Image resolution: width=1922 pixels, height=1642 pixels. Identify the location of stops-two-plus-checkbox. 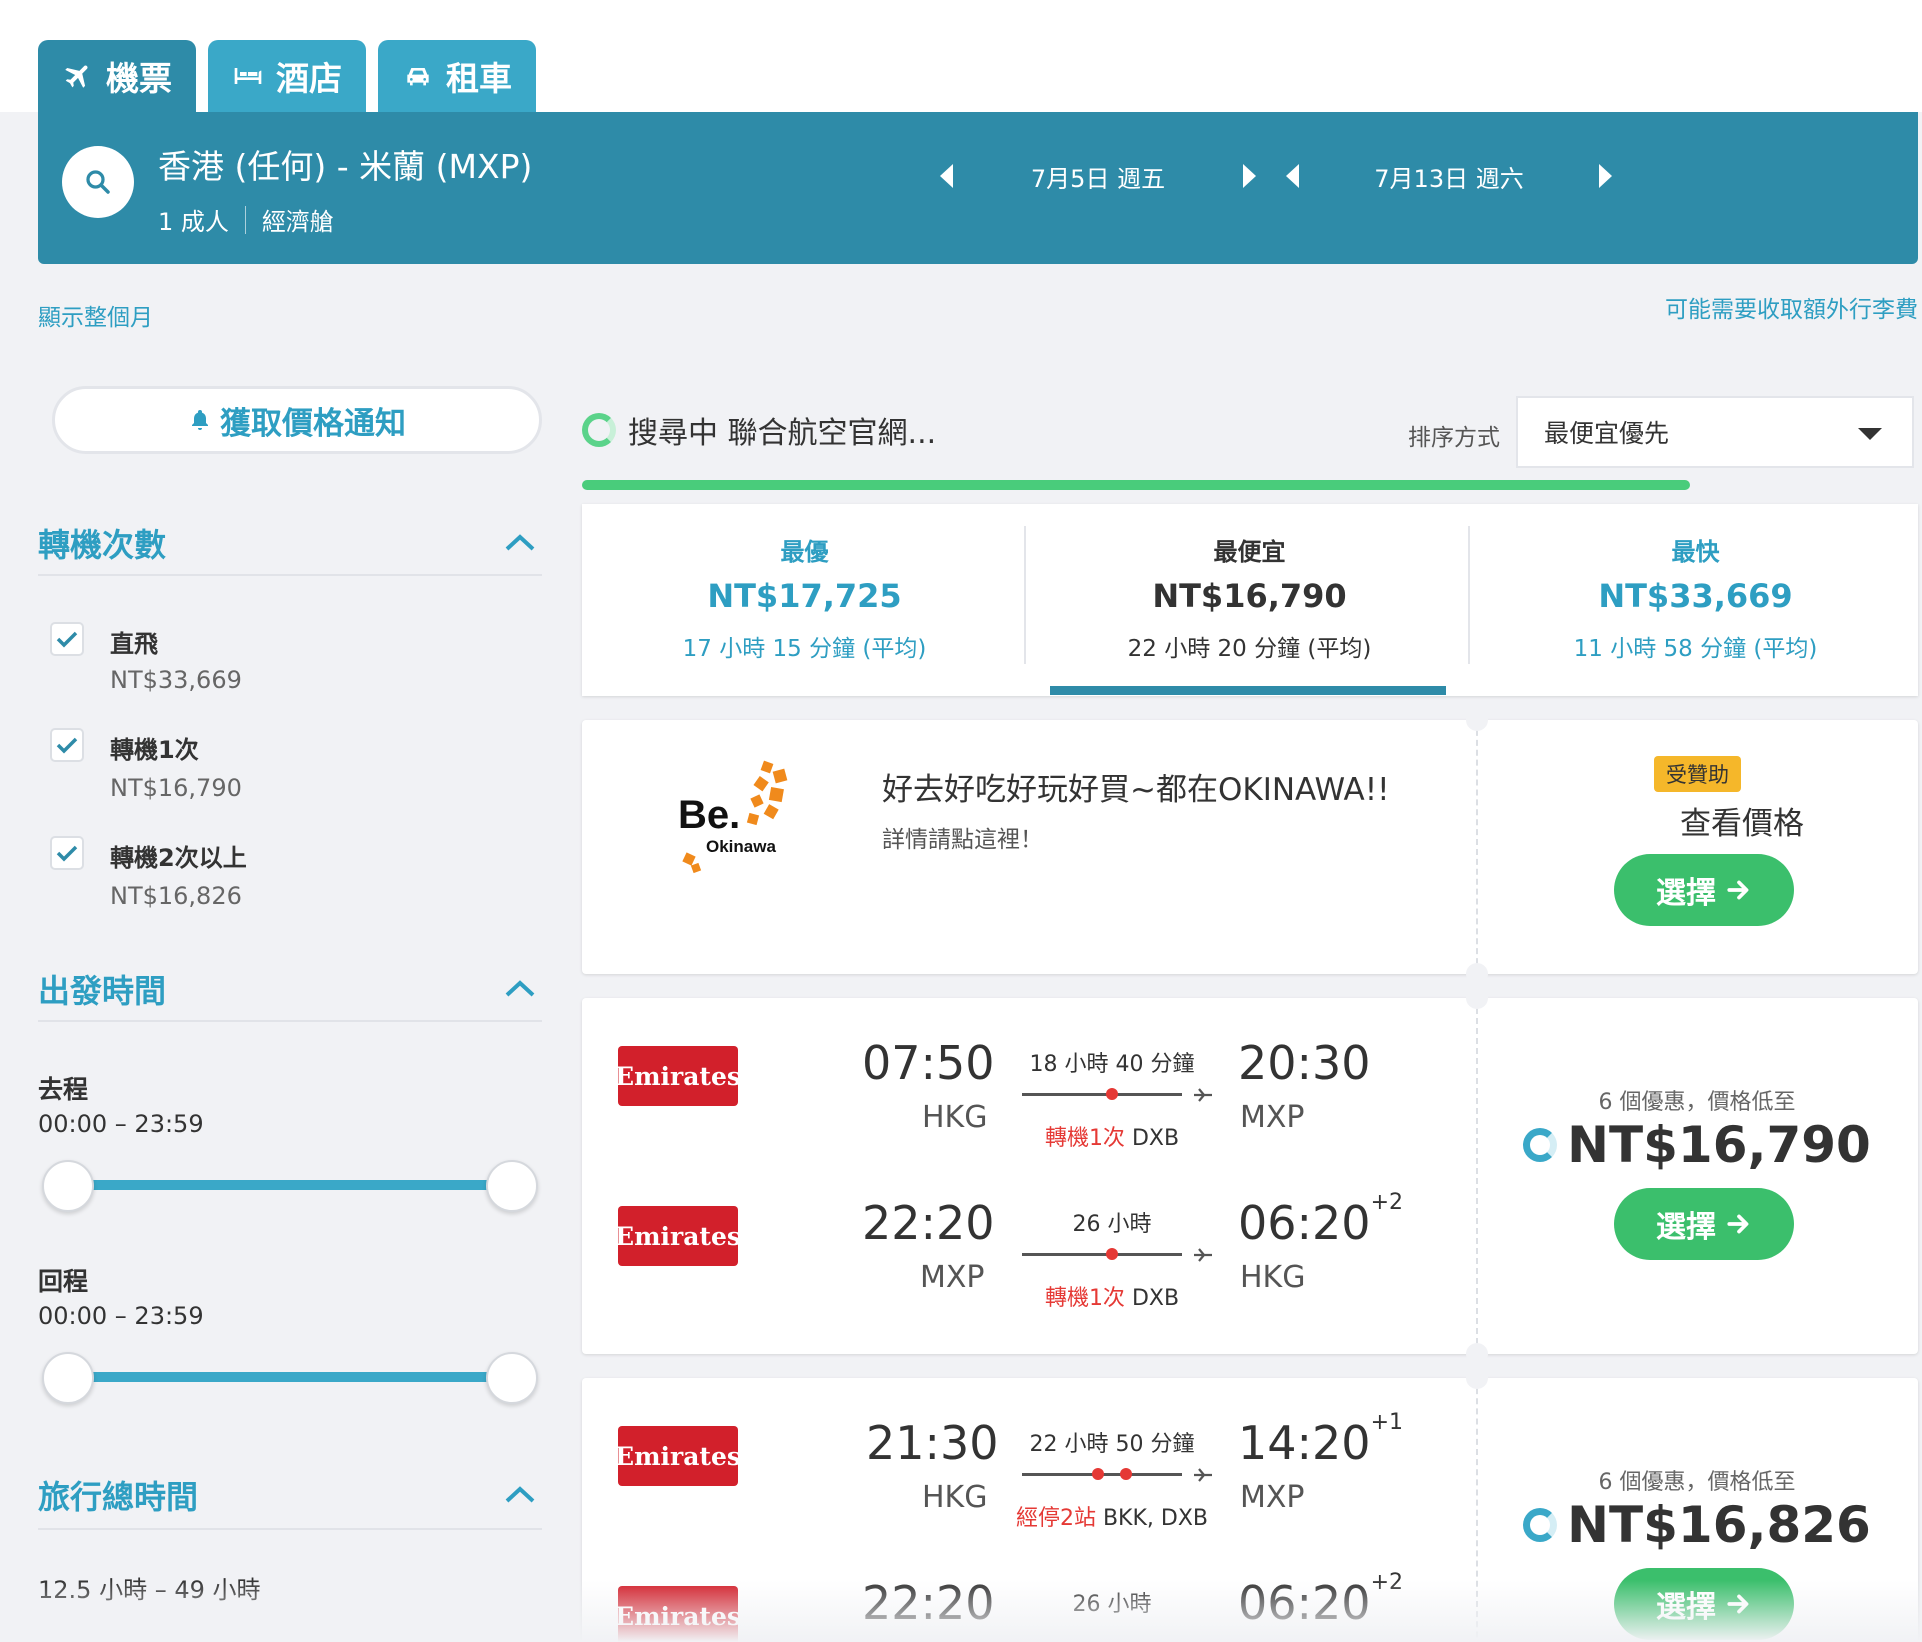
(67, 853).